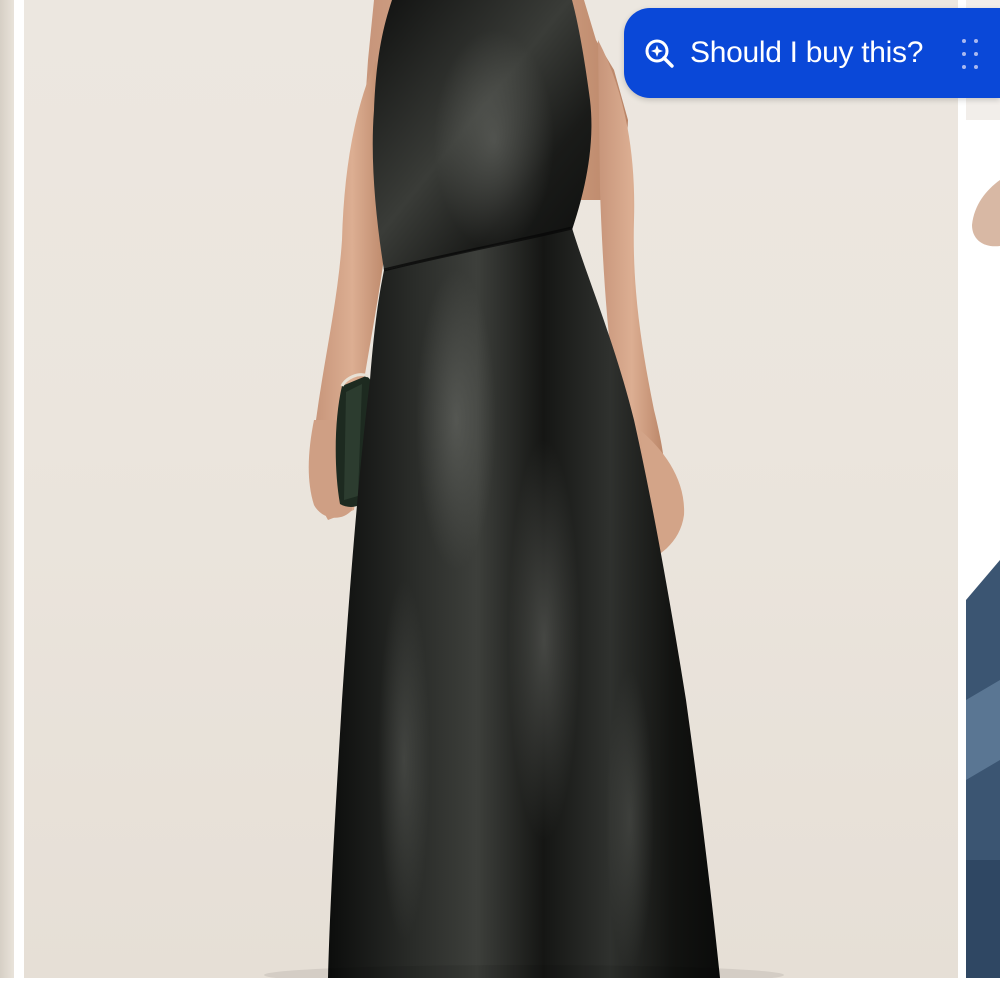 This screenshot has width=1000, height=1000. I want to click on next-product-image-edge, so click(983, 489).